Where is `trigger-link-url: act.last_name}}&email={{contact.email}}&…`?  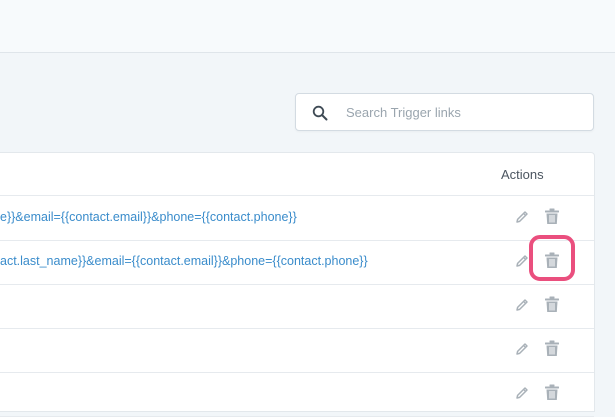
trigger-link-url: act.last_name}}&email={{contact.email}}&… is located at coordinates (184, 261).